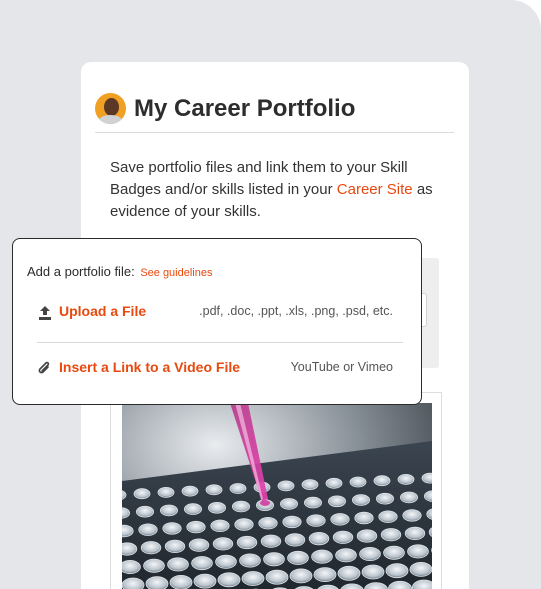  I want to click on upload-file-hint: .pdf, .doc, .ppt, .xls, .png, .psd, etc., so click(296, 311).